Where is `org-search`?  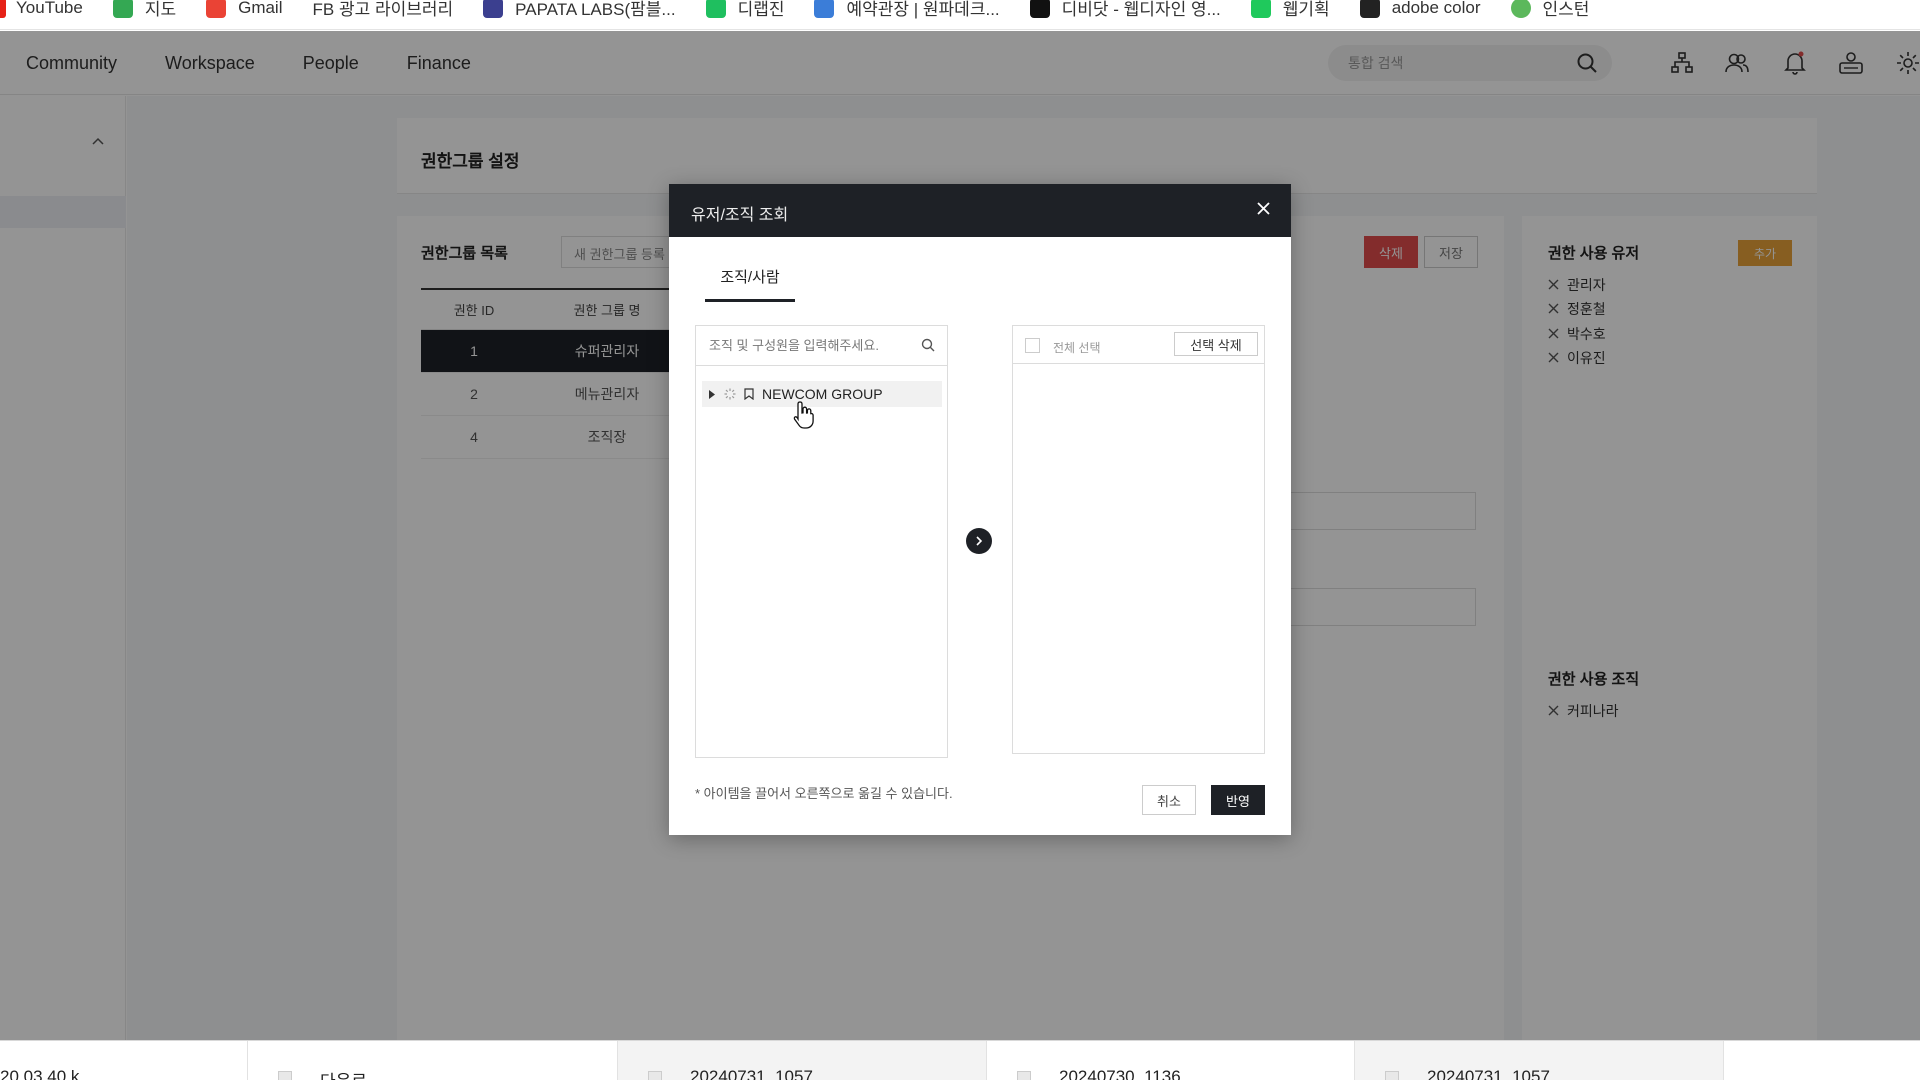
org-search is located at coordinates (821, 346).